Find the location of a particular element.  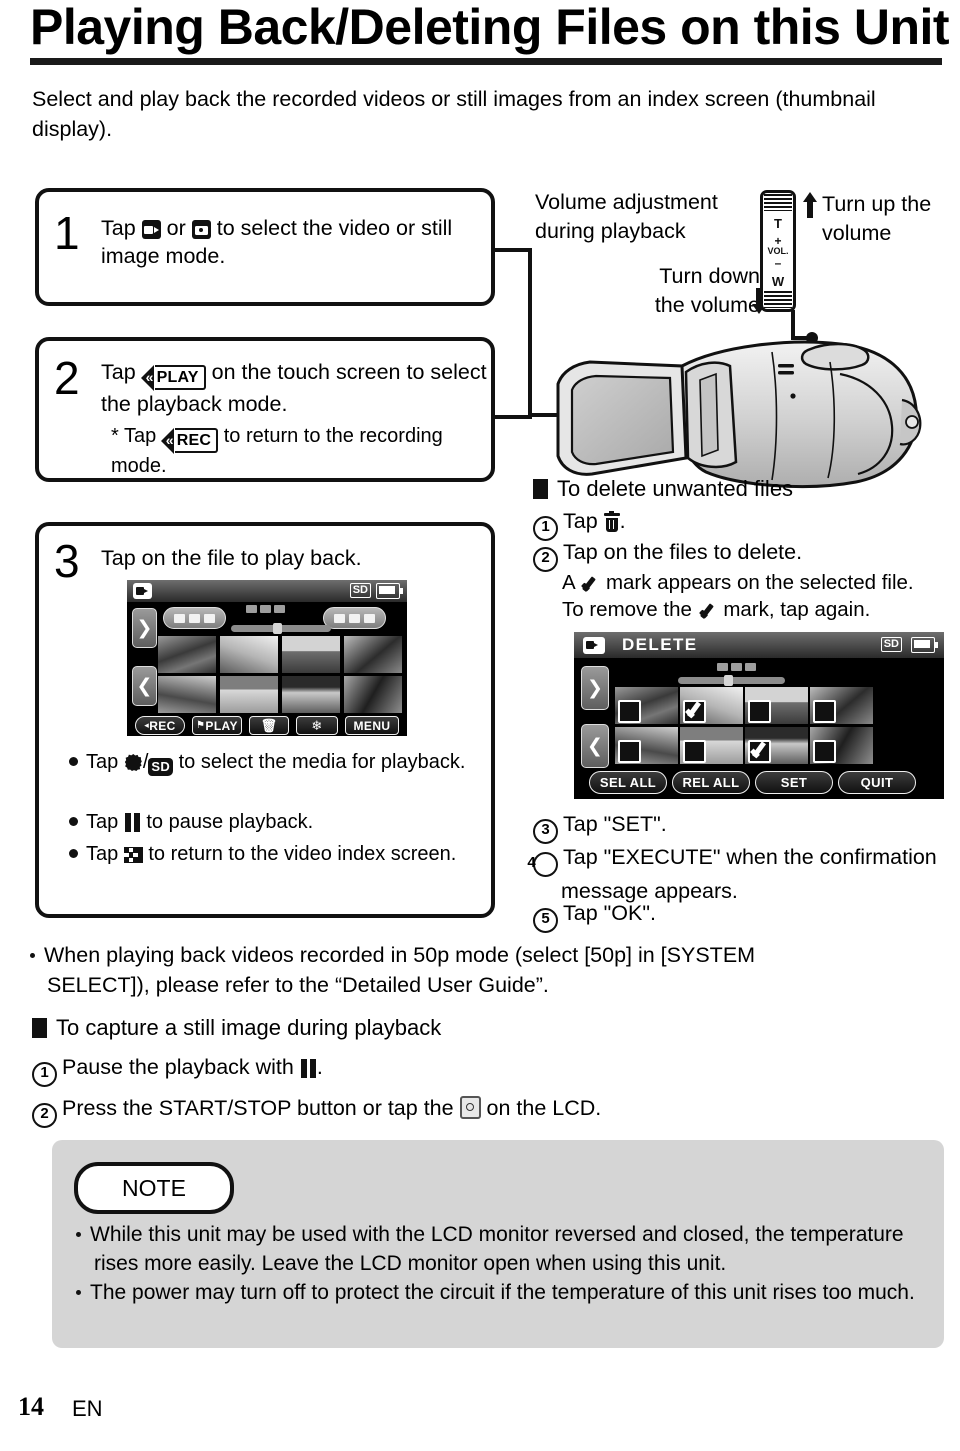

delete-note-line1: A mark appears on the selected file. is located at coordinates (759, 583).